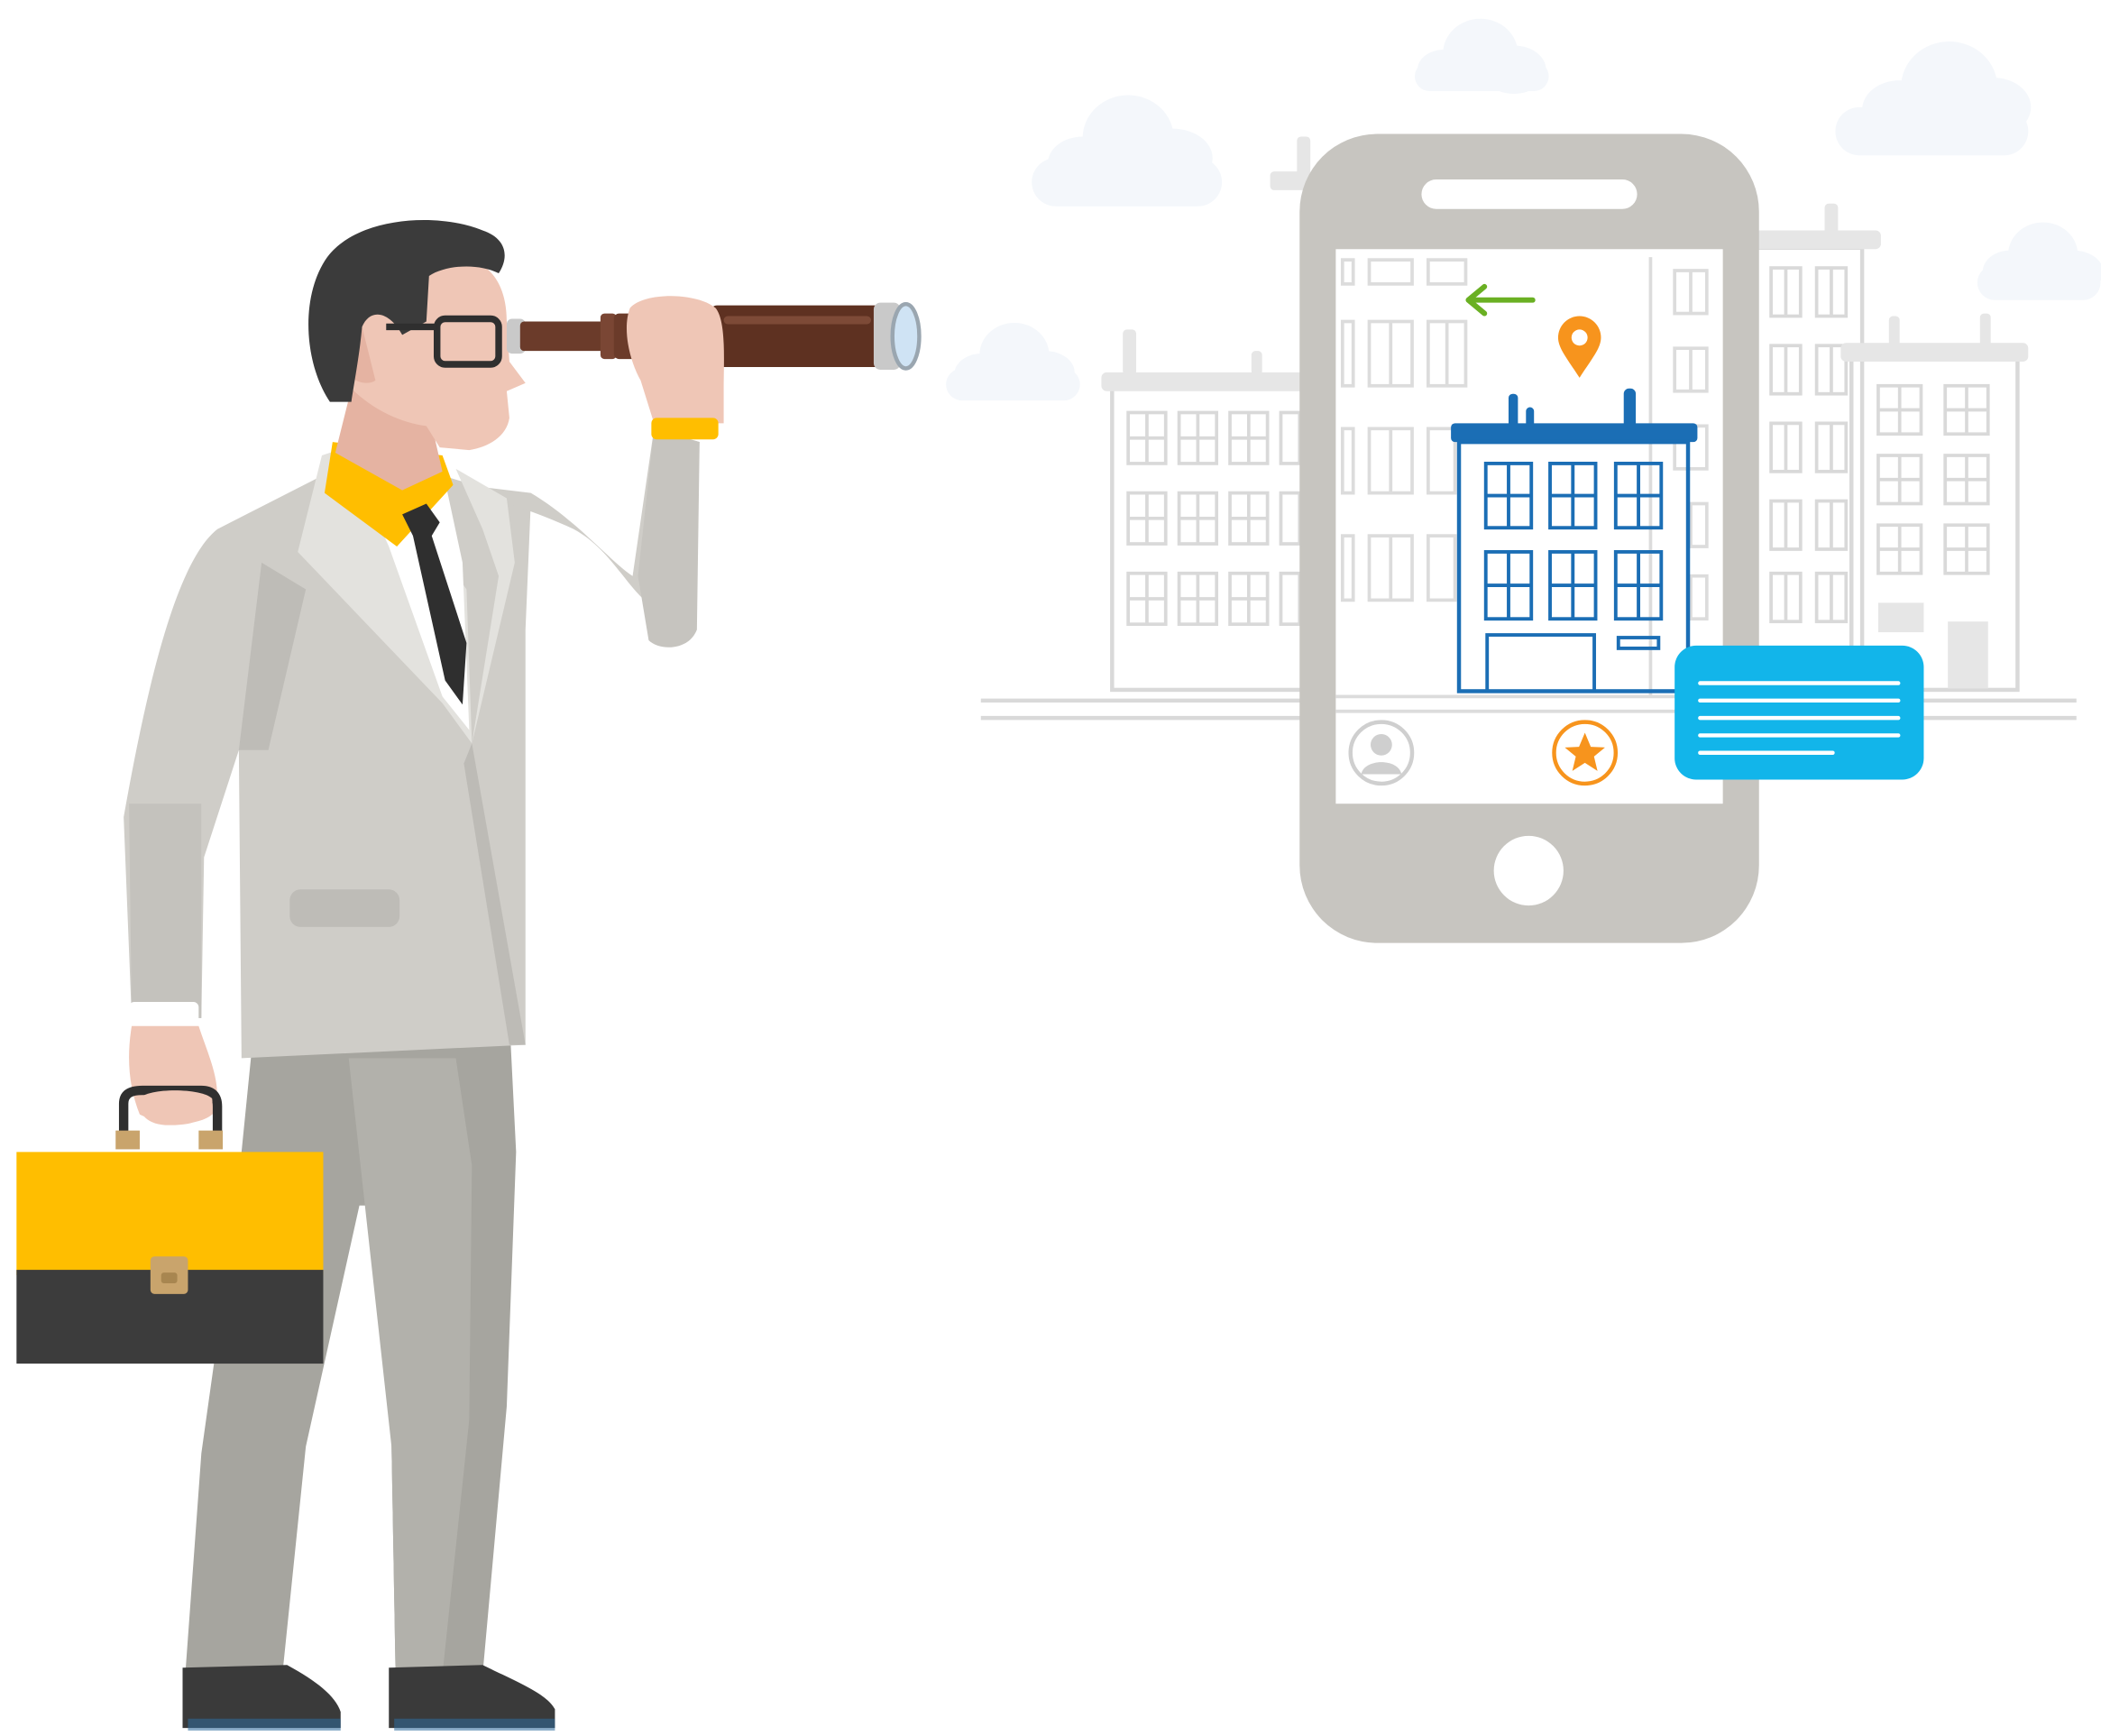 Image resolution: width=2101 pixels, height=1736 pixels. I want to click on favorite-star-icon, so click(1585, 753).